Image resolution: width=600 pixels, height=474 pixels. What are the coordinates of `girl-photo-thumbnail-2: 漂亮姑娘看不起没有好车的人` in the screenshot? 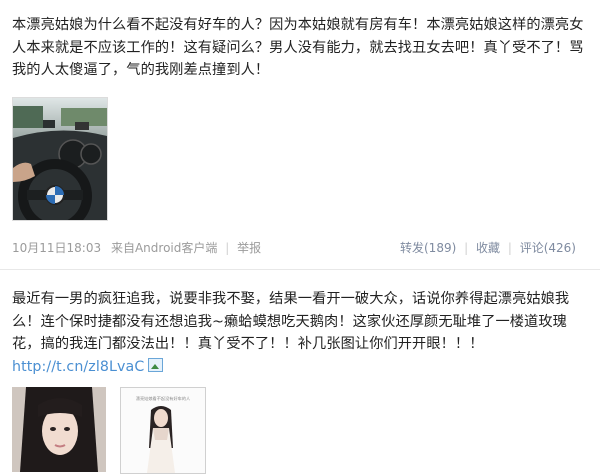 It's located at (163, 430).